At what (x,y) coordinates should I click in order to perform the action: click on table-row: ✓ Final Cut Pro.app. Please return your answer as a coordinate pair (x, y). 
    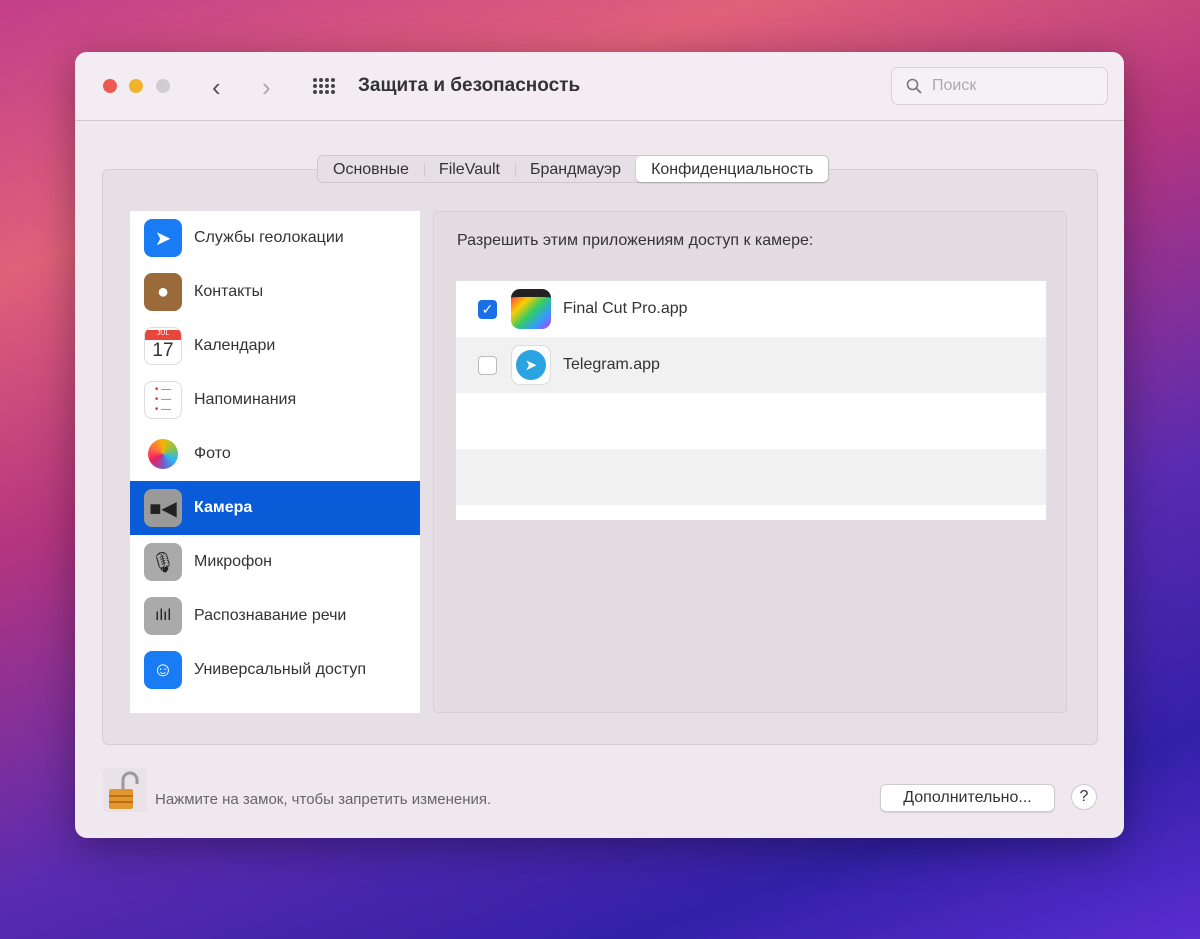
    Looking at the image, I should click on (751, 309).